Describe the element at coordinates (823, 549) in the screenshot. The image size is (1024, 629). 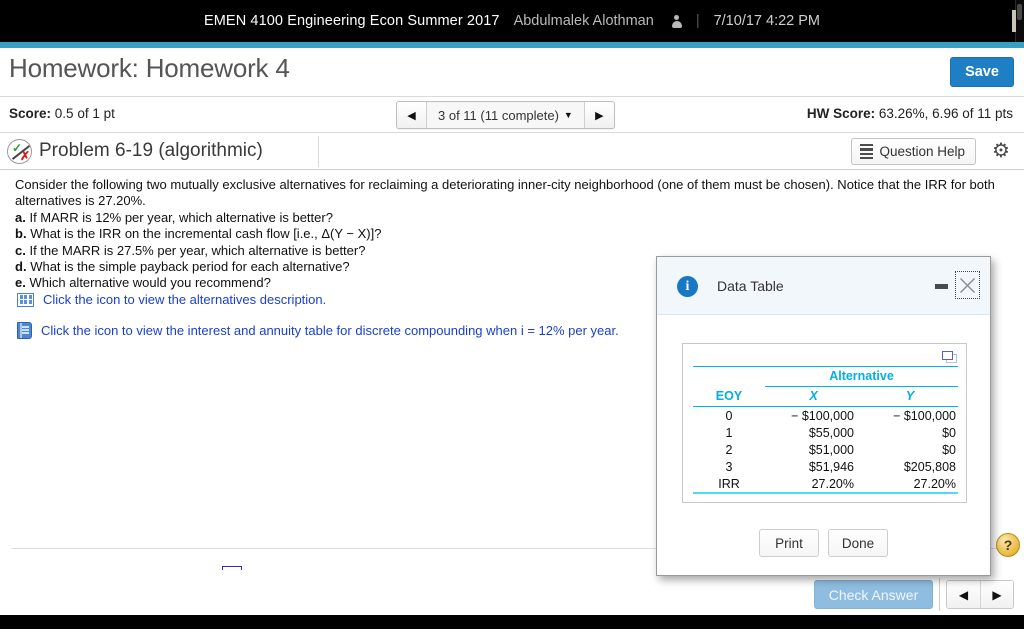
I see `dialog-footer: Print Done` at that location.